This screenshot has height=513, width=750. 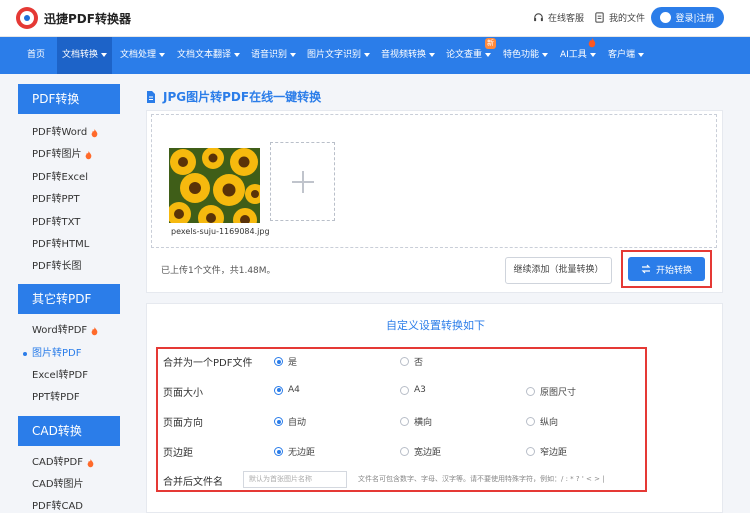 I want to click on convert-icon, so click(x=646, y=269).